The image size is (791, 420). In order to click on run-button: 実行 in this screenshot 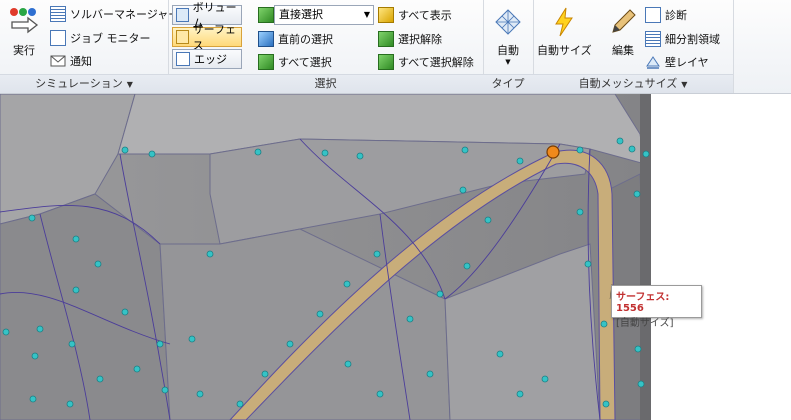, I will do `click(24, 32)`.